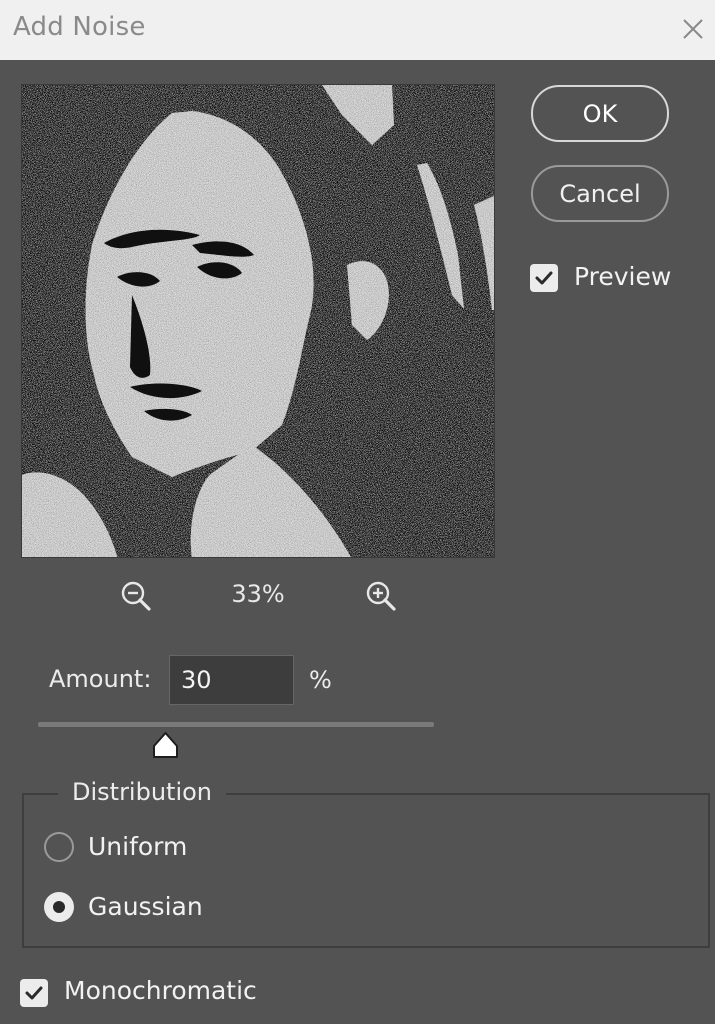  I want to click on cancel-button: Cancel, so click(600, 193).